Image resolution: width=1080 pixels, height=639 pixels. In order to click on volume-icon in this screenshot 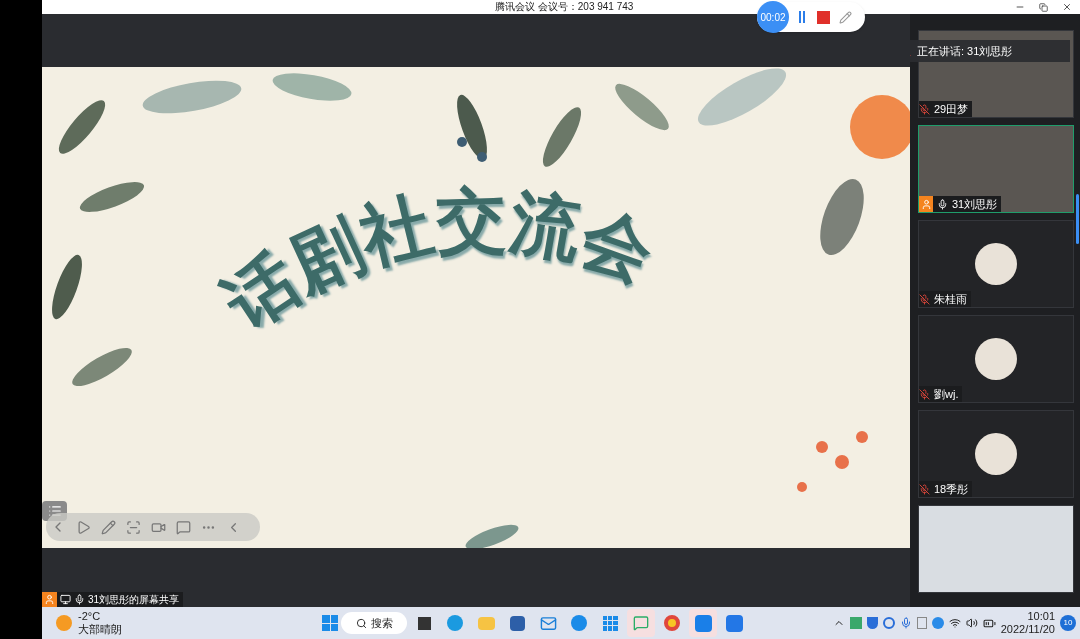, I will do `click(971, 623)`.